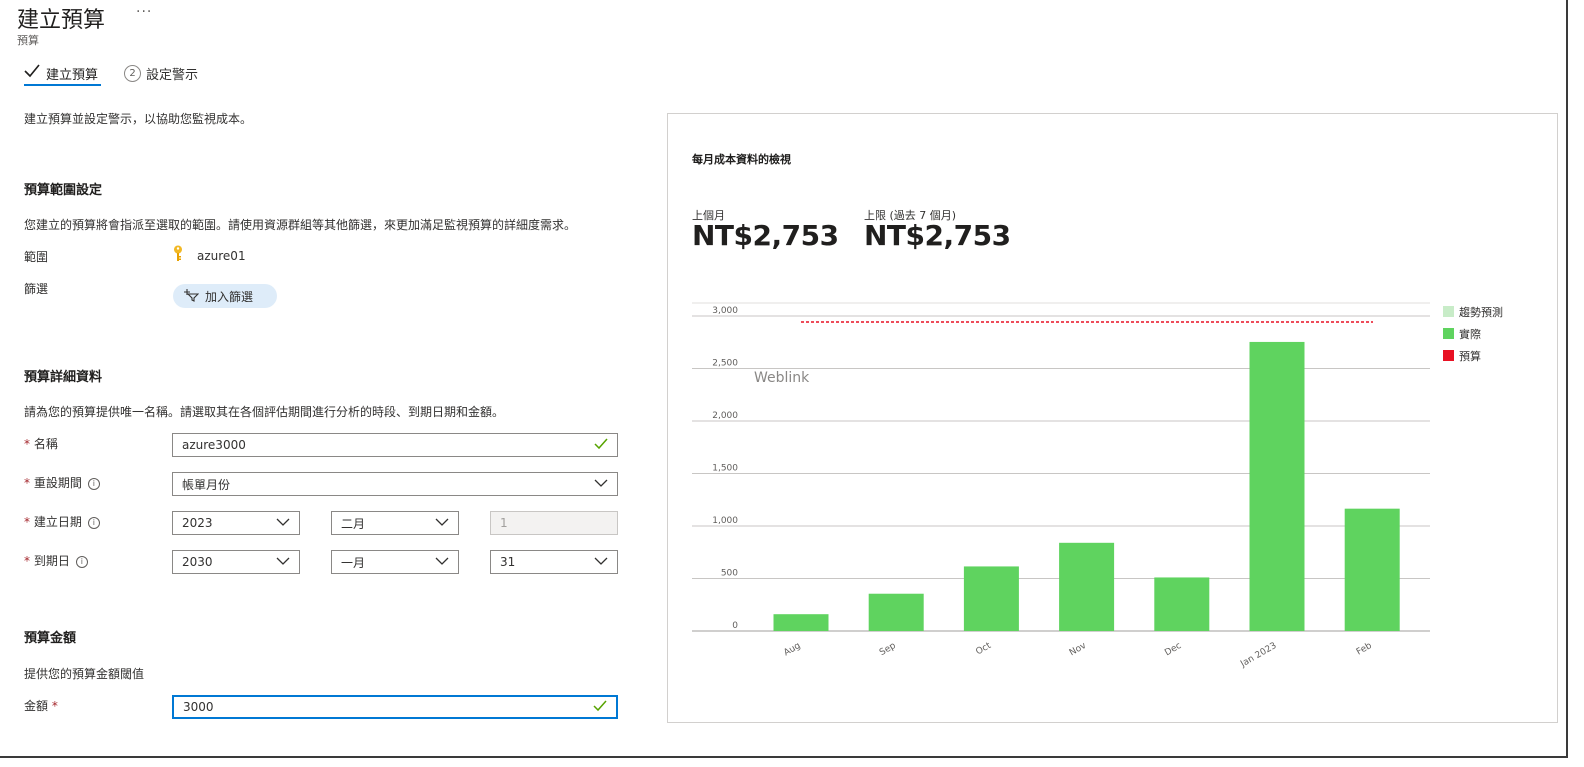 The height and width of the screenshot is (767, 1584). I want to click on tab-create-budget: 建立預算, so click(61, 73).